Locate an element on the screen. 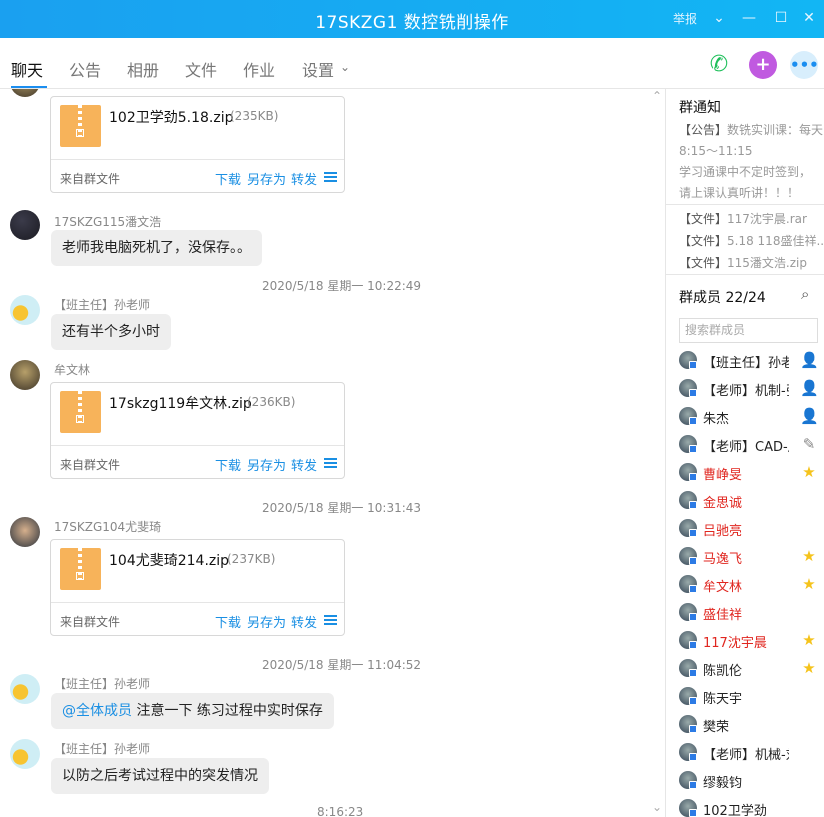 The height and width of the screenshot is (817, 824). minimize-icon: — is located at coordinates (749, 18).